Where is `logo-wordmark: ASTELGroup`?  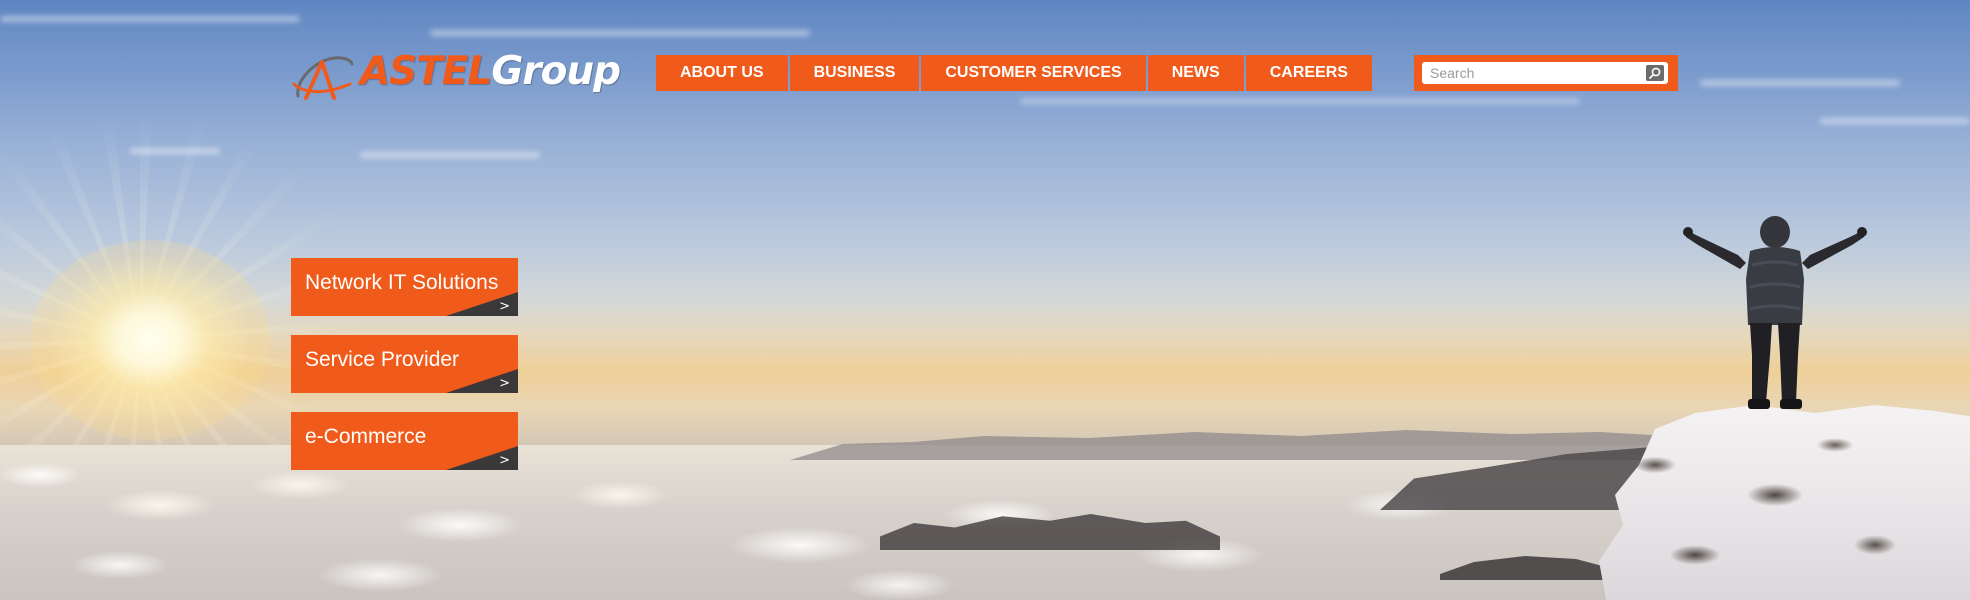 logo-wordmark: ASTELGroup is located at coordinates (490, 71).